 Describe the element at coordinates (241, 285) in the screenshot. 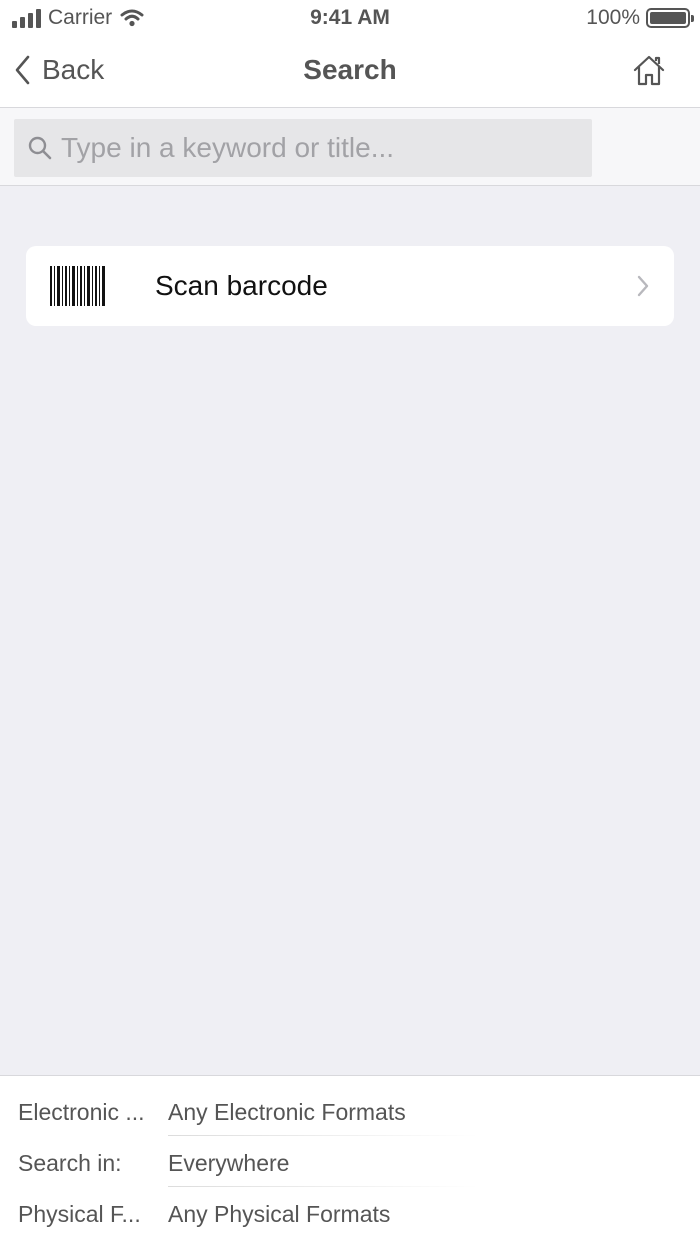

I see `scan-barcode-label: Scan barcode` at that location.